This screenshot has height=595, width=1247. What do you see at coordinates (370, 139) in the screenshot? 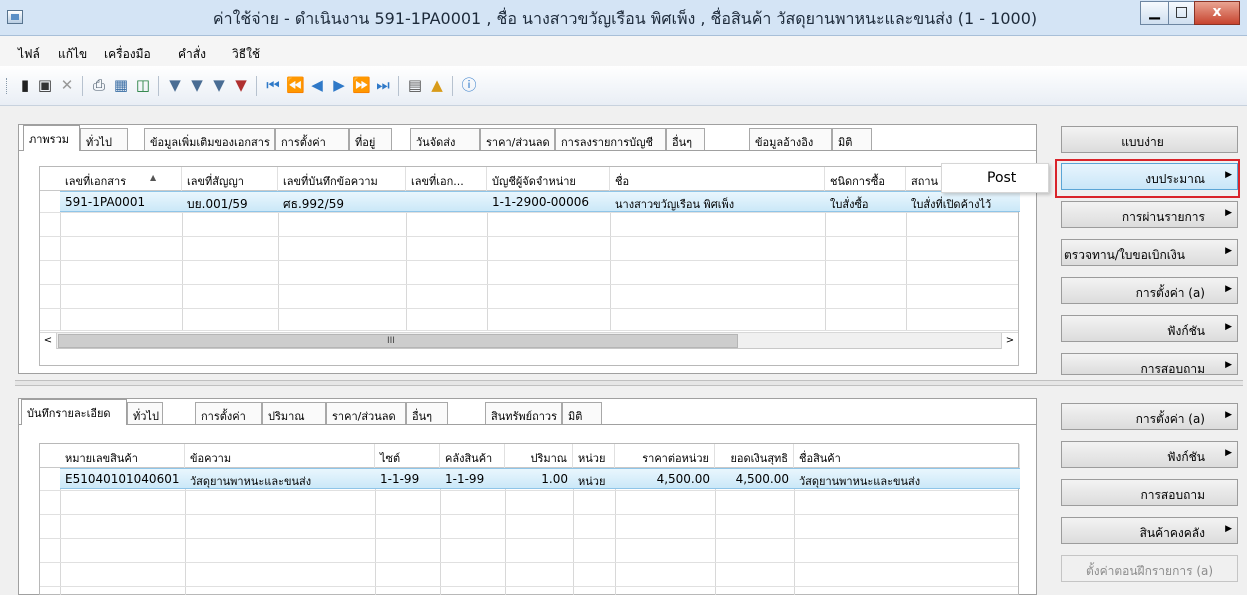
I see `tab-address: ที่อยู่` at bounding box center [370, 139].